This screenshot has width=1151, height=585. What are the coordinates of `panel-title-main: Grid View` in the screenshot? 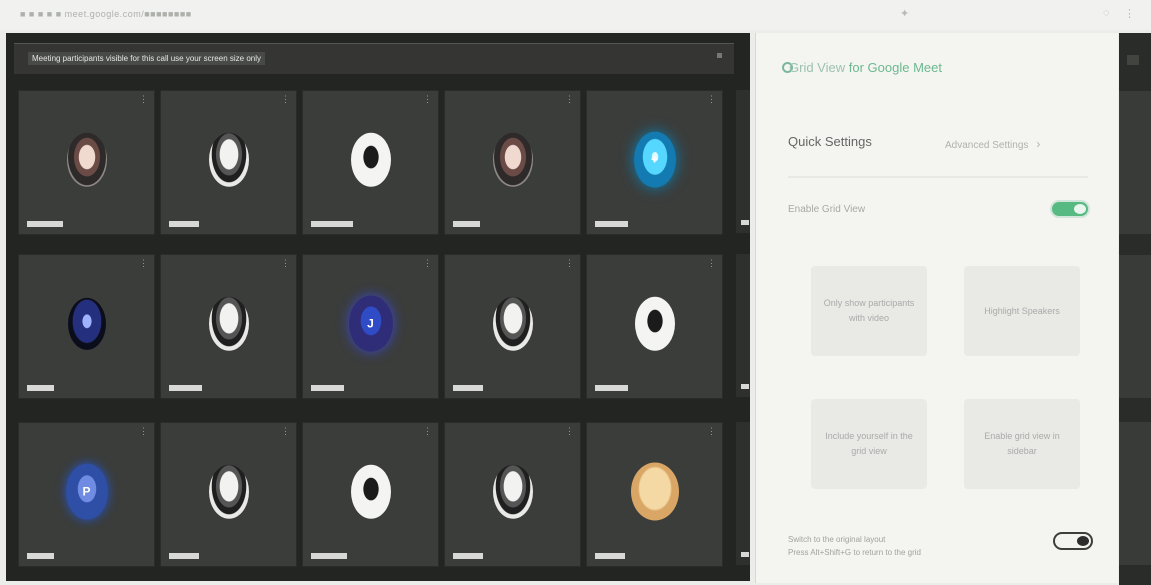 It's located at (817, 67).